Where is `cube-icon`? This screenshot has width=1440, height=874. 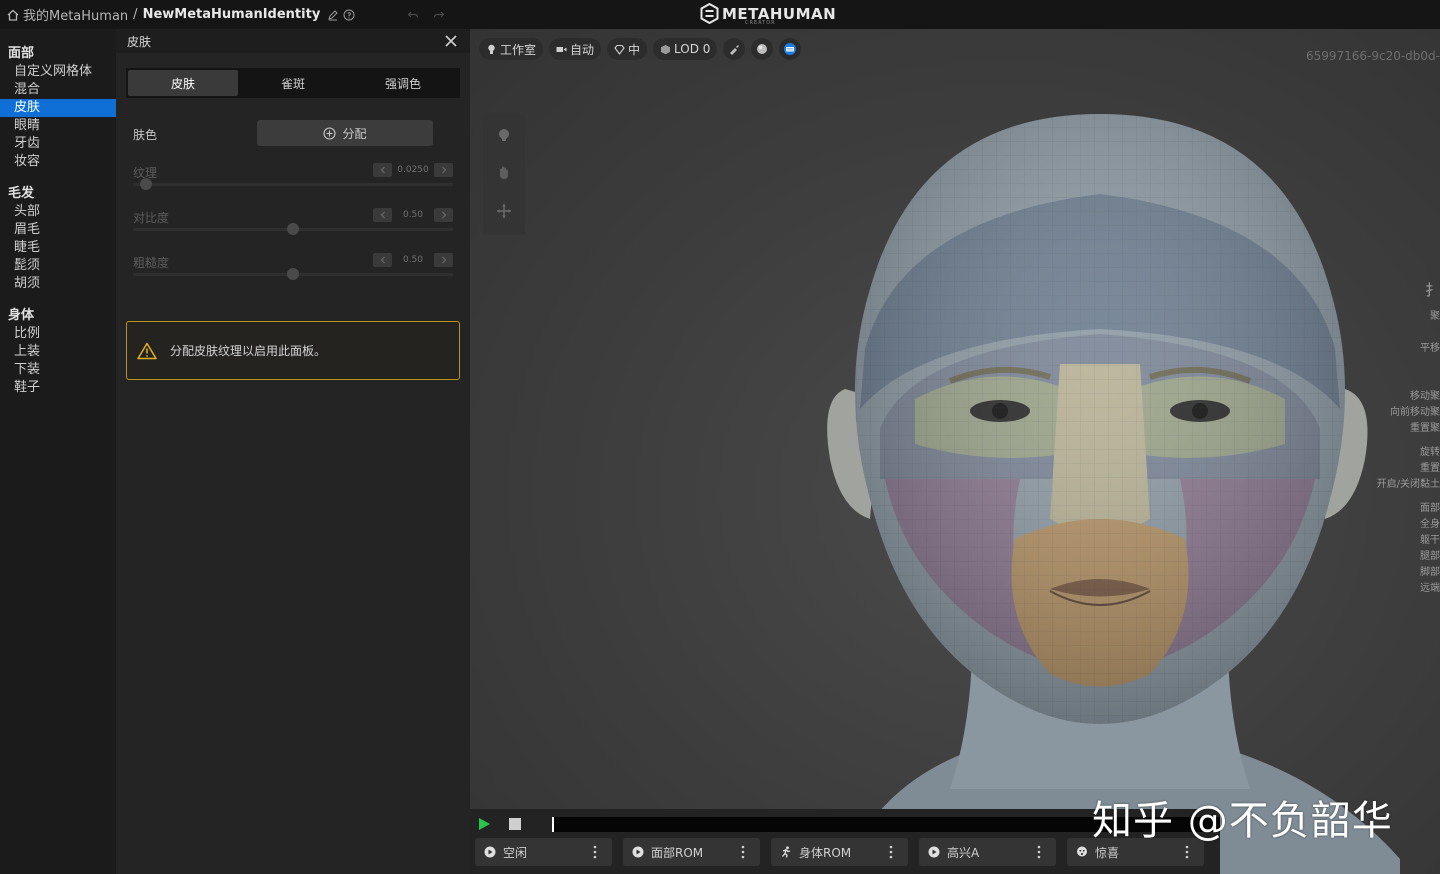
cube-icon is located at coordinates (666, 49).